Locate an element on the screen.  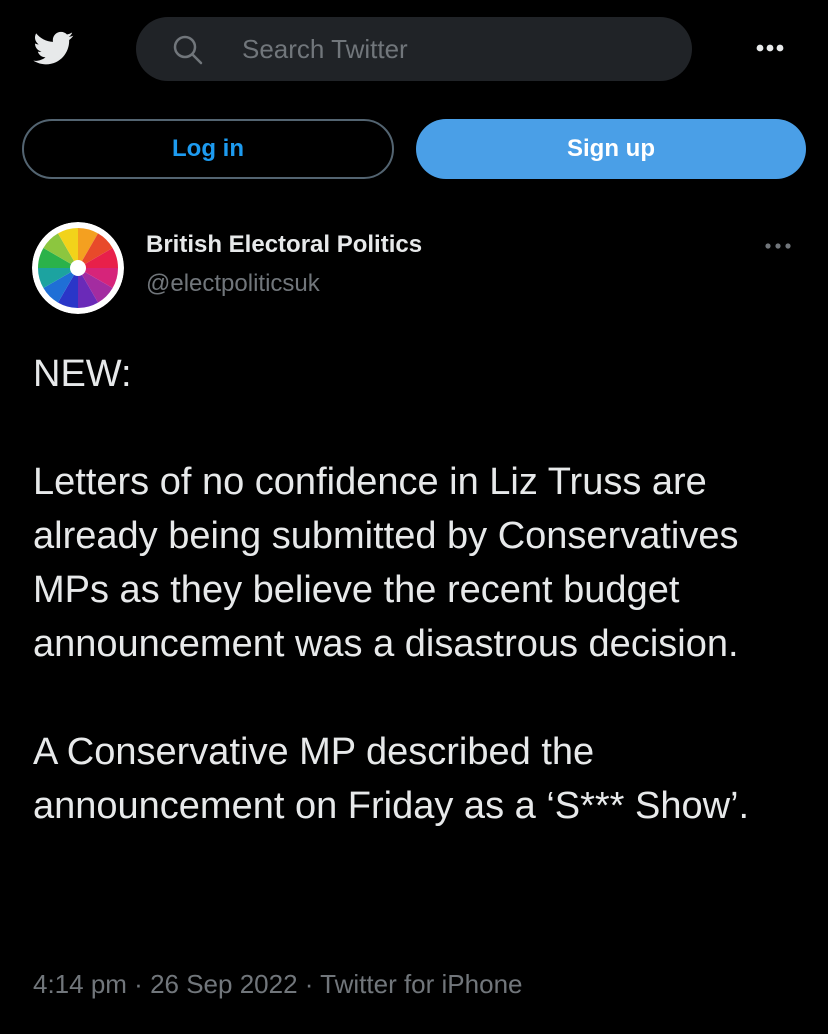
top-bar is located at coordinates (414, 50).